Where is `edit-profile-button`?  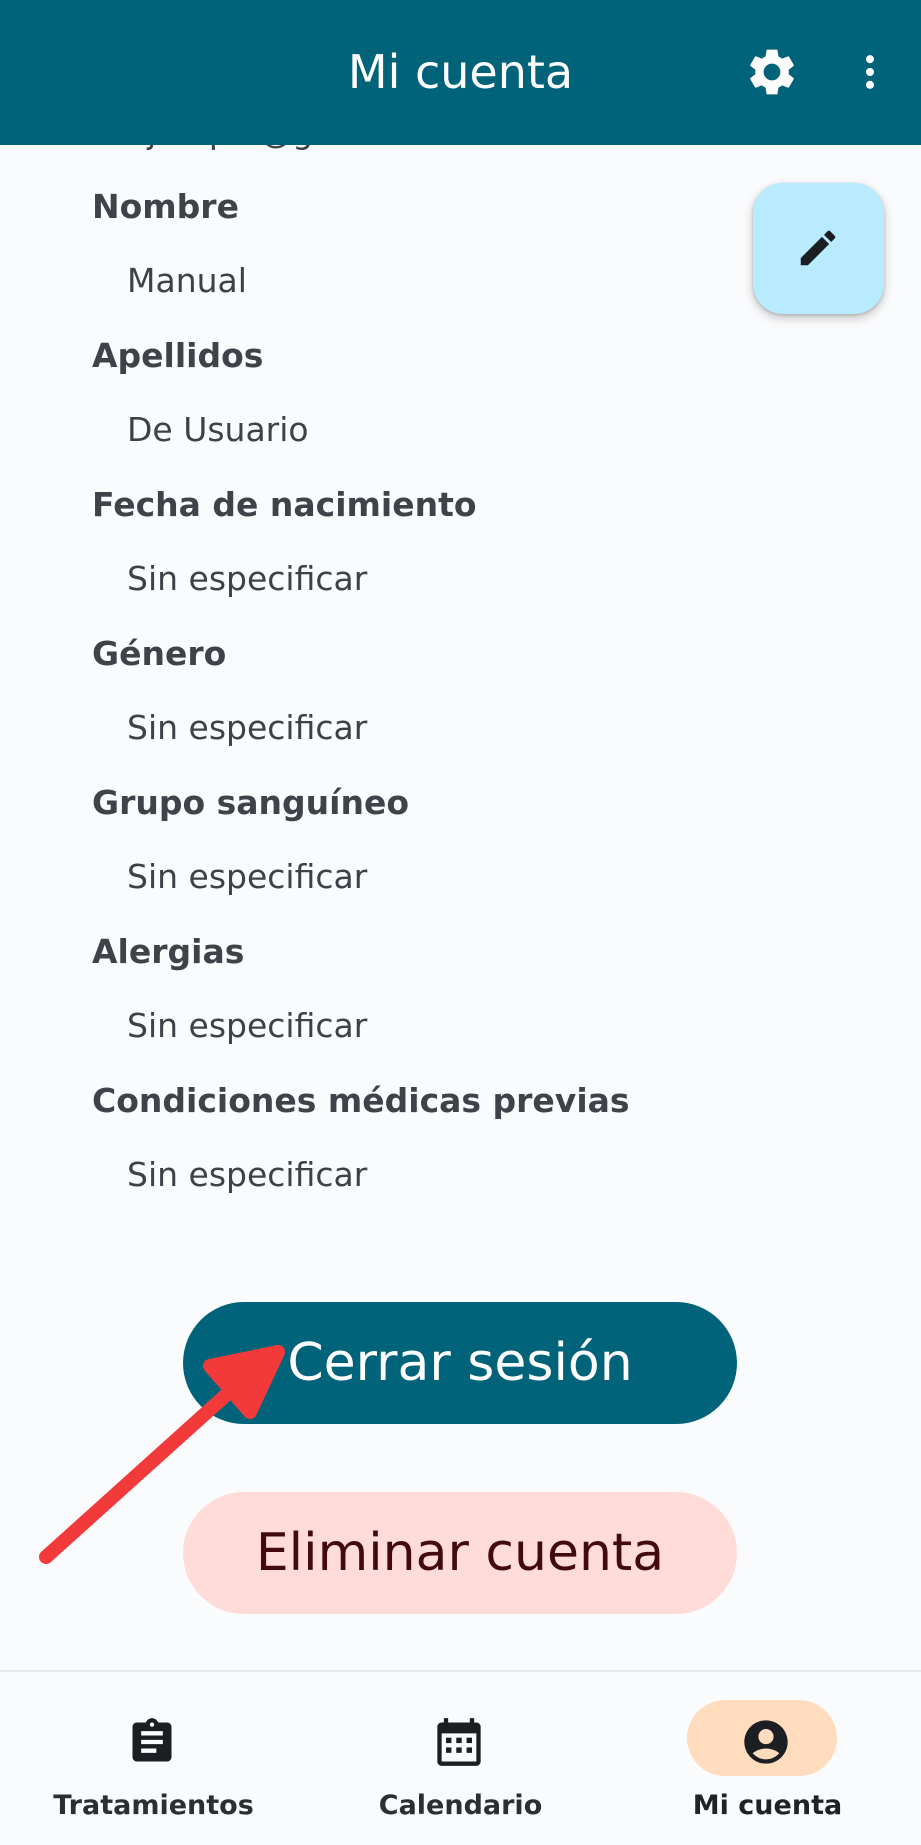 edit-profile-button is located at coordinates (818, 248).